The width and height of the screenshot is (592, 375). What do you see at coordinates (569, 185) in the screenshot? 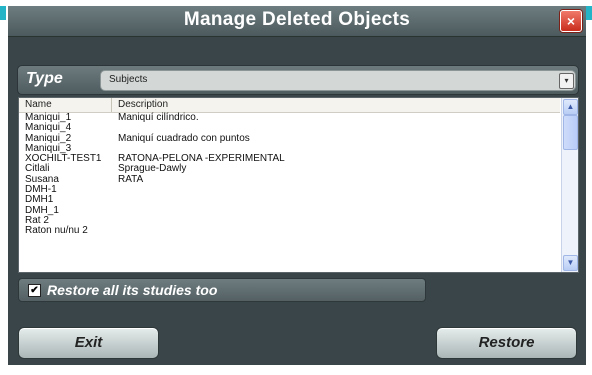
I see `list-scrollbar: ▲ ▼` at bounding box center [569, 185].